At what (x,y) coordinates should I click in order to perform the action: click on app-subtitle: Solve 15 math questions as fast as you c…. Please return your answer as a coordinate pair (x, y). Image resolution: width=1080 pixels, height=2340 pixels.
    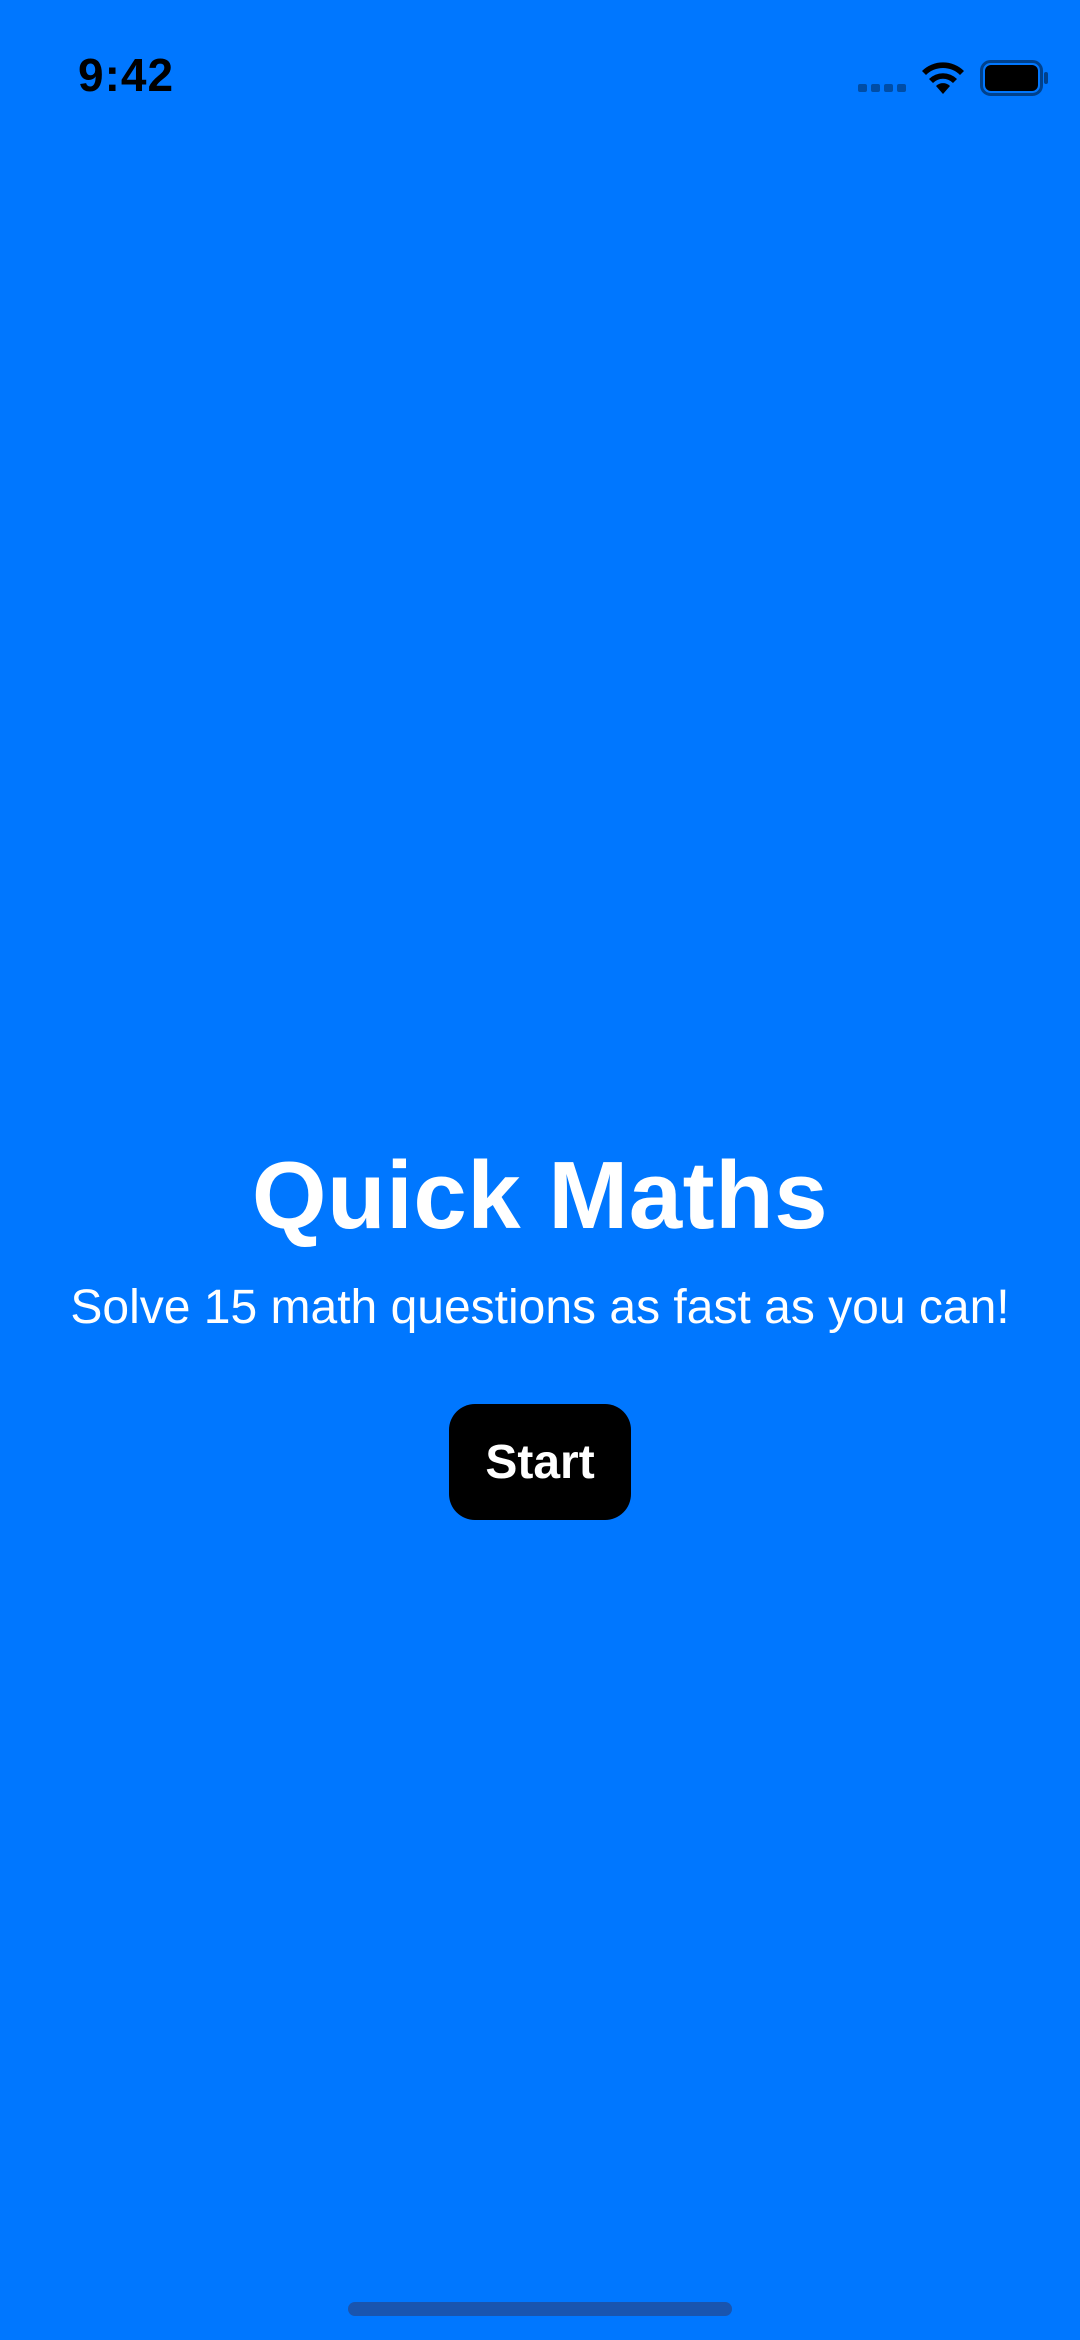
    Looking at the image, I should click on (540, 1307).